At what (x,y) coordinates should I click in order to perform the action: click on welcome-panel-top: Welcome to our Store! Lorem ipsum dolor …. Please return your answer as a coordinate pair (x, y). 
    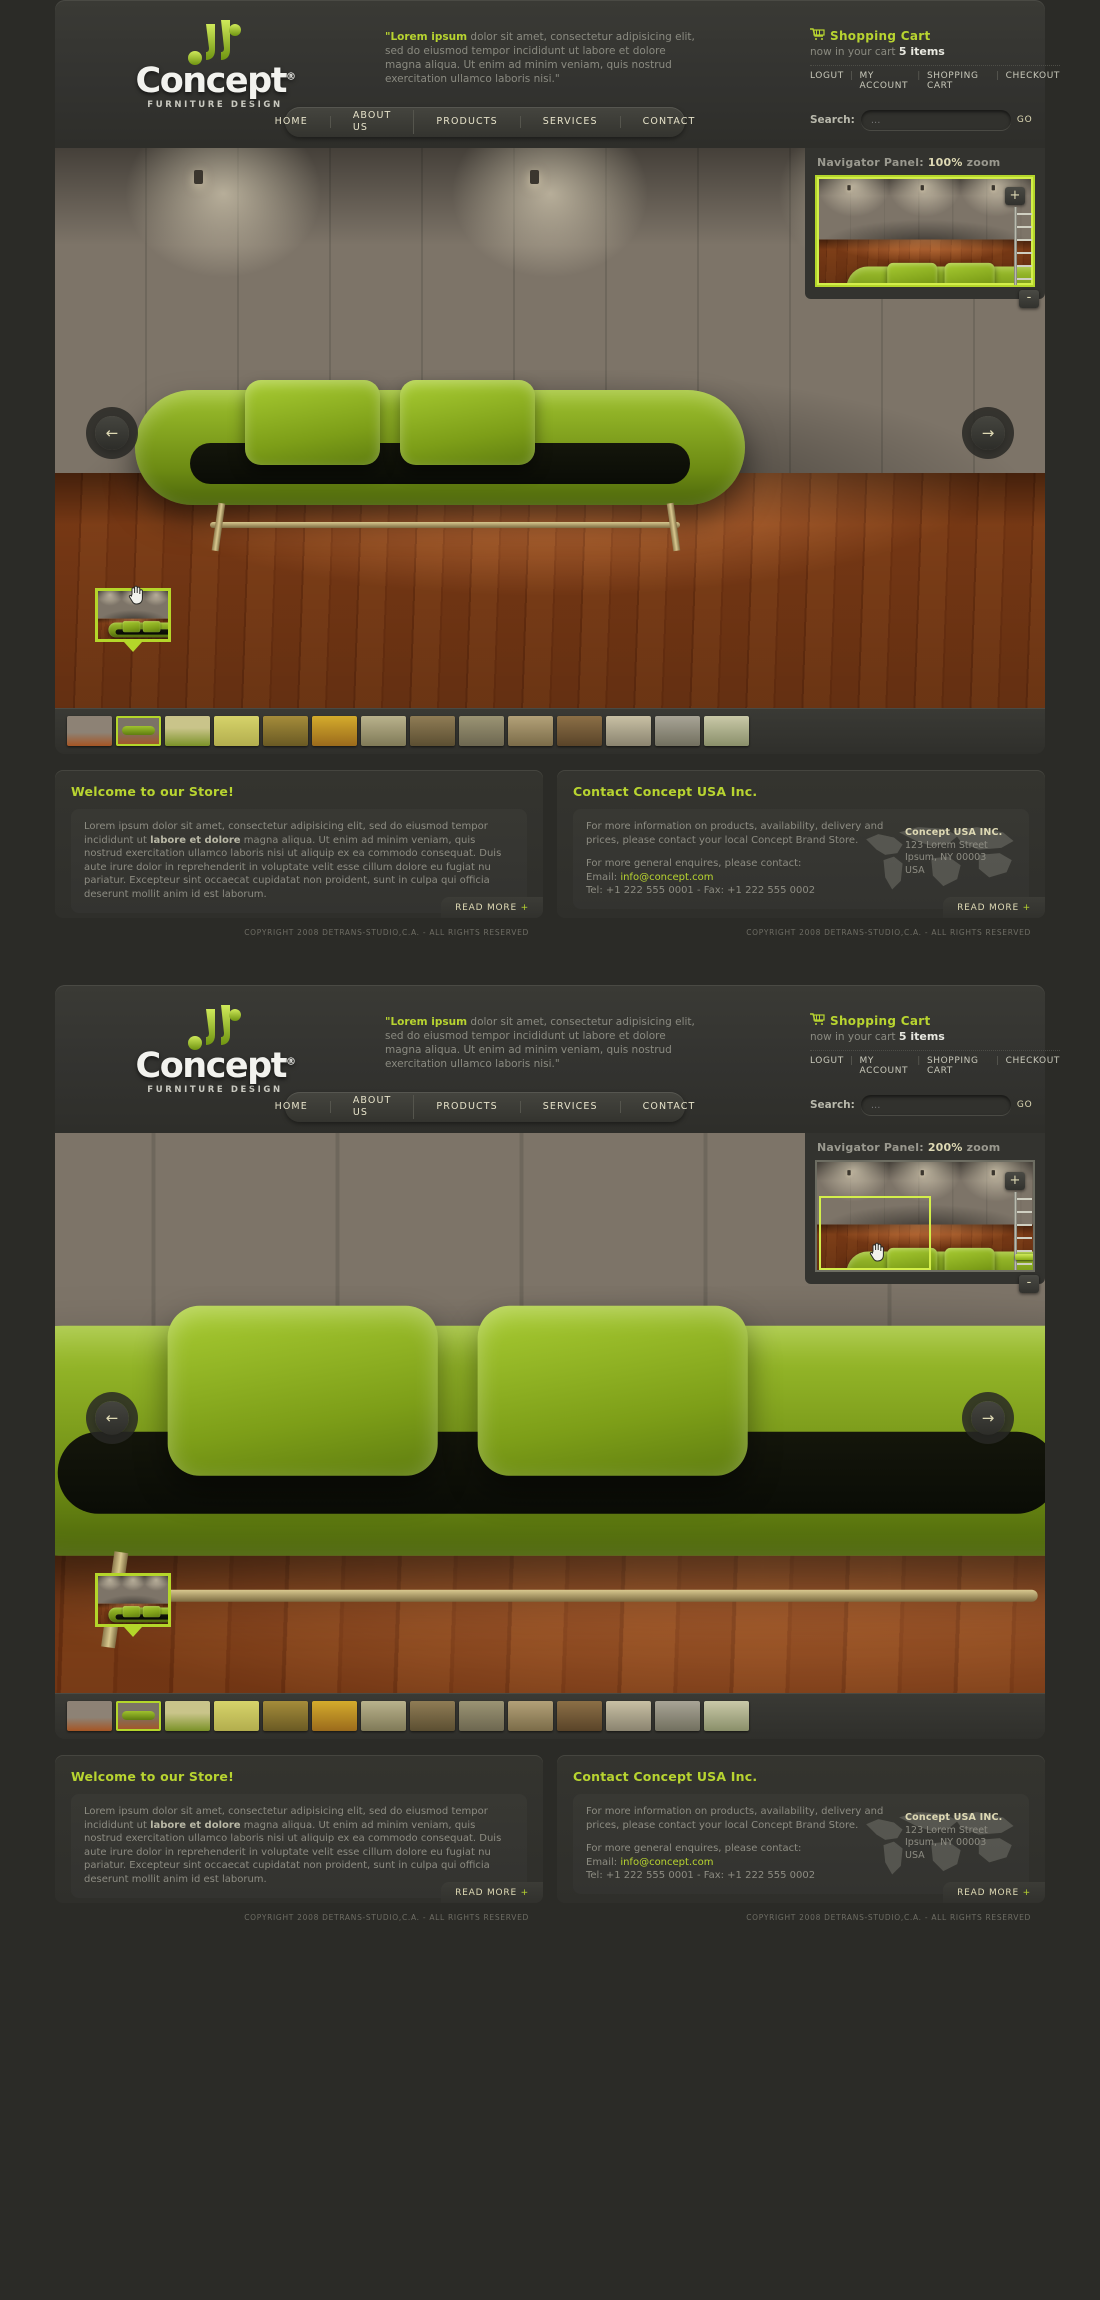
    Looking at the image, I should click on (299, 844).